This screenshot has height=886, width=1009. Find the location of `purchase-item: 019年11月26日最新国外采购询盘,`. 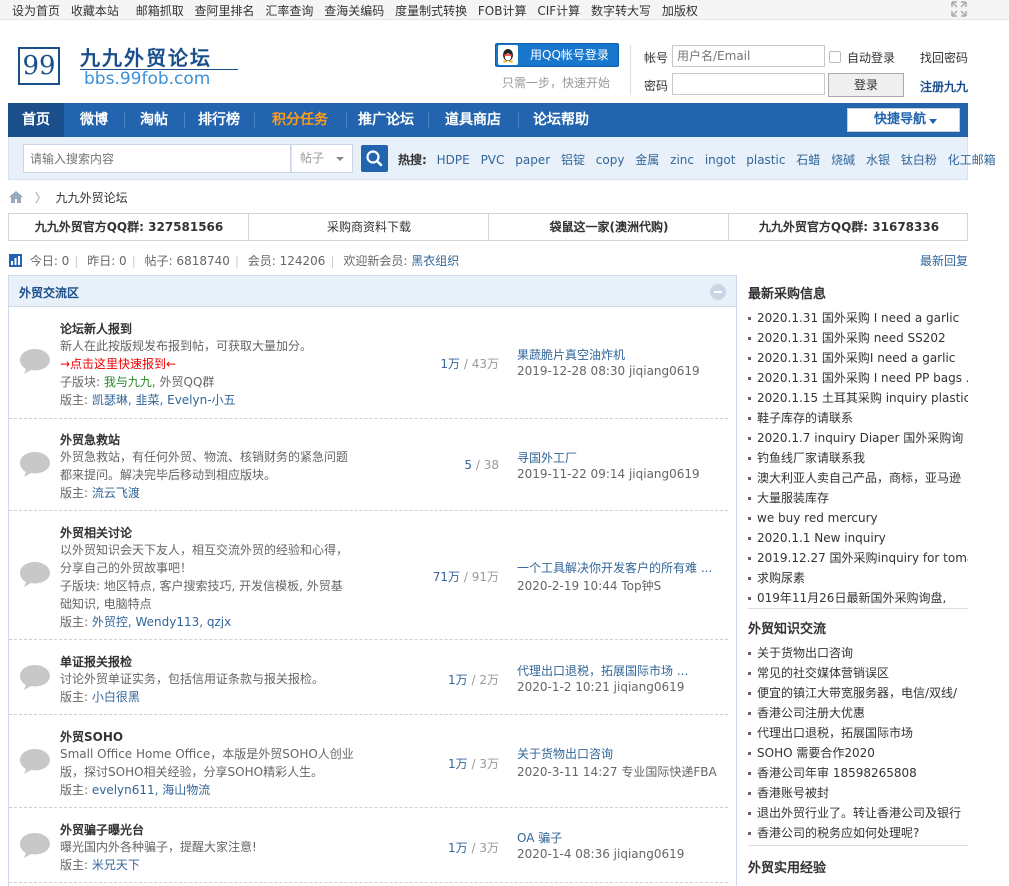

purchase-item: 019年11月26日最新国外采购询盘, is located at coordinates (858, 598).